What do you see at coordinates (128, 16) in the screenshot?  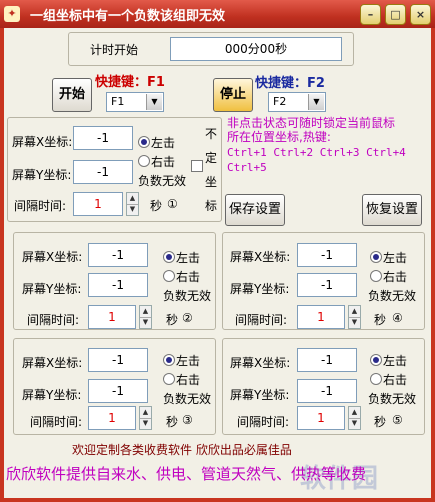 I see `window-title: 一组坐标中有一个负数该组即无效` at bounding box center [128, 16].